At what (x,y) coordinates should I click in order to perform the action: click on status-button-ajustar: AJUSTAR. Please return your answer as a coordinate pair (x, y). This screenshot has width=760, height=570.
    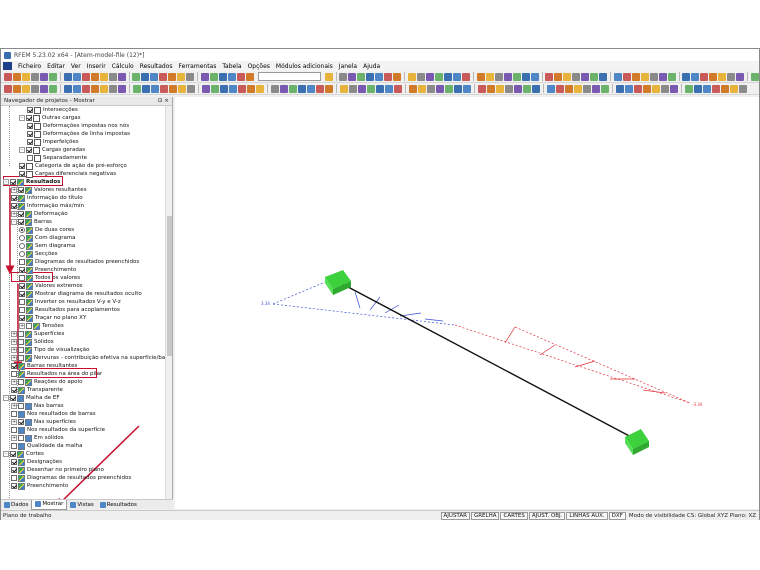
    Looking at the image, I should click on (455, 515).